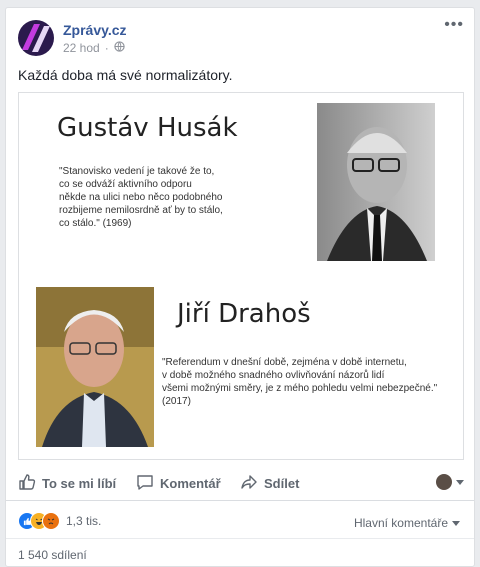  Describe the element at coordinates (147, 128) in the screenshot. I see `person1-name: Gustáv Husák` at that location.